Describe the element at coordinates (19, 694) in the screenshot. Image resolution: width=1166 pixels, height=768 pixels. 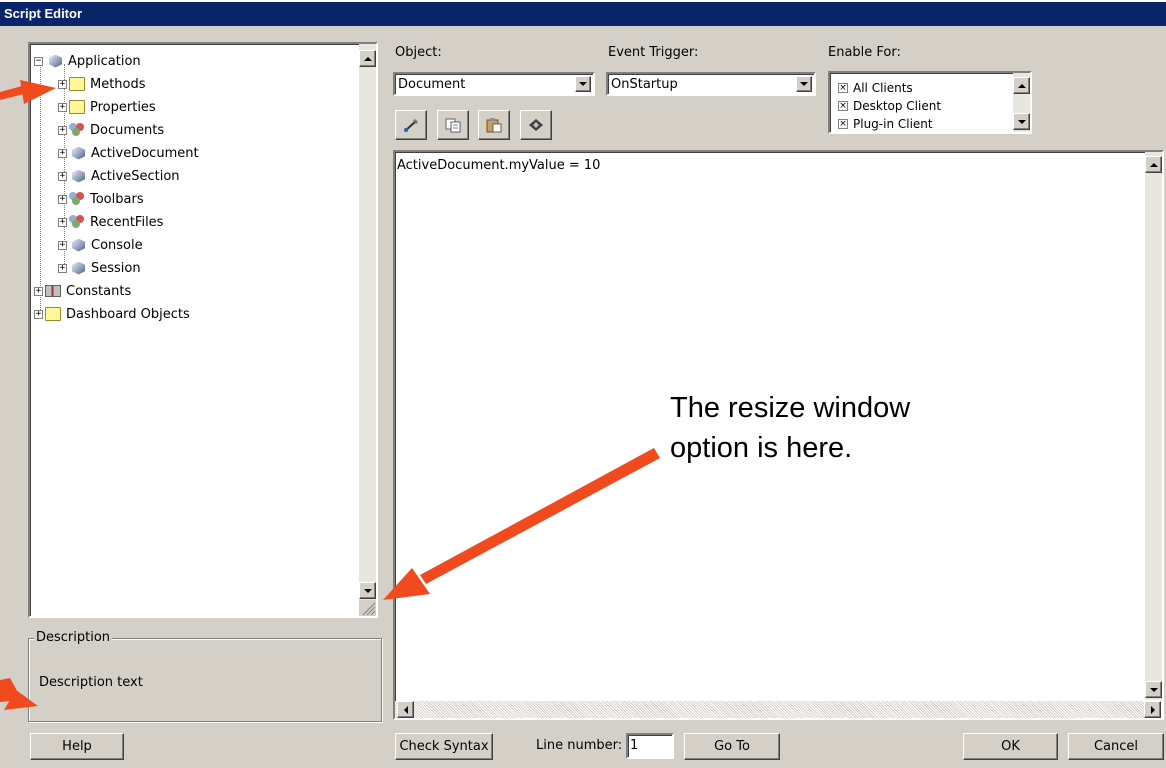
I see `arrow-description` at that location.